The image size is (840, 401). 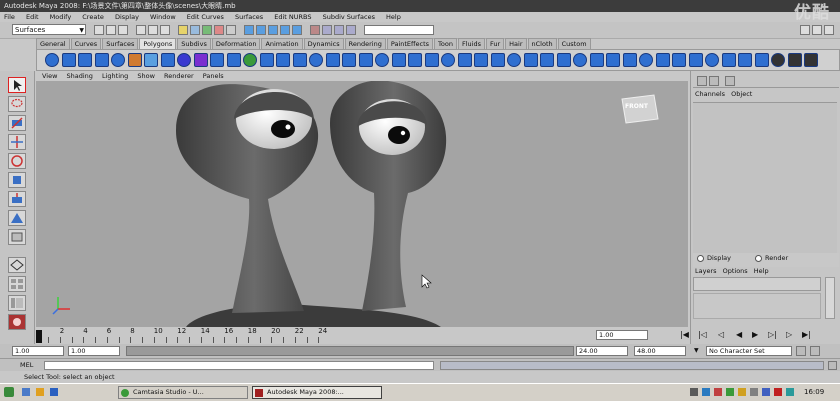 What do you see at coordinates (153, 30) in the screenshot?
I see `select-object-icon` at bounding box center [153, 30].